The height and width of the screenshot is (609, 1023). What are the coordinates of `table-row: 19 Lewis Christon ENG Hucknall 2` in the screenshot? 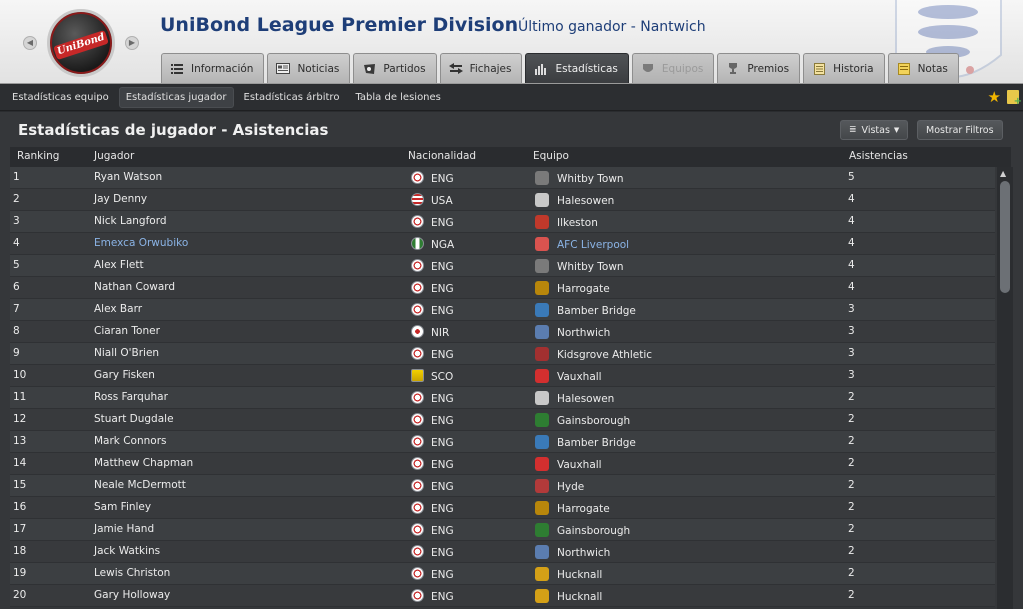 It's located at (502, 574).